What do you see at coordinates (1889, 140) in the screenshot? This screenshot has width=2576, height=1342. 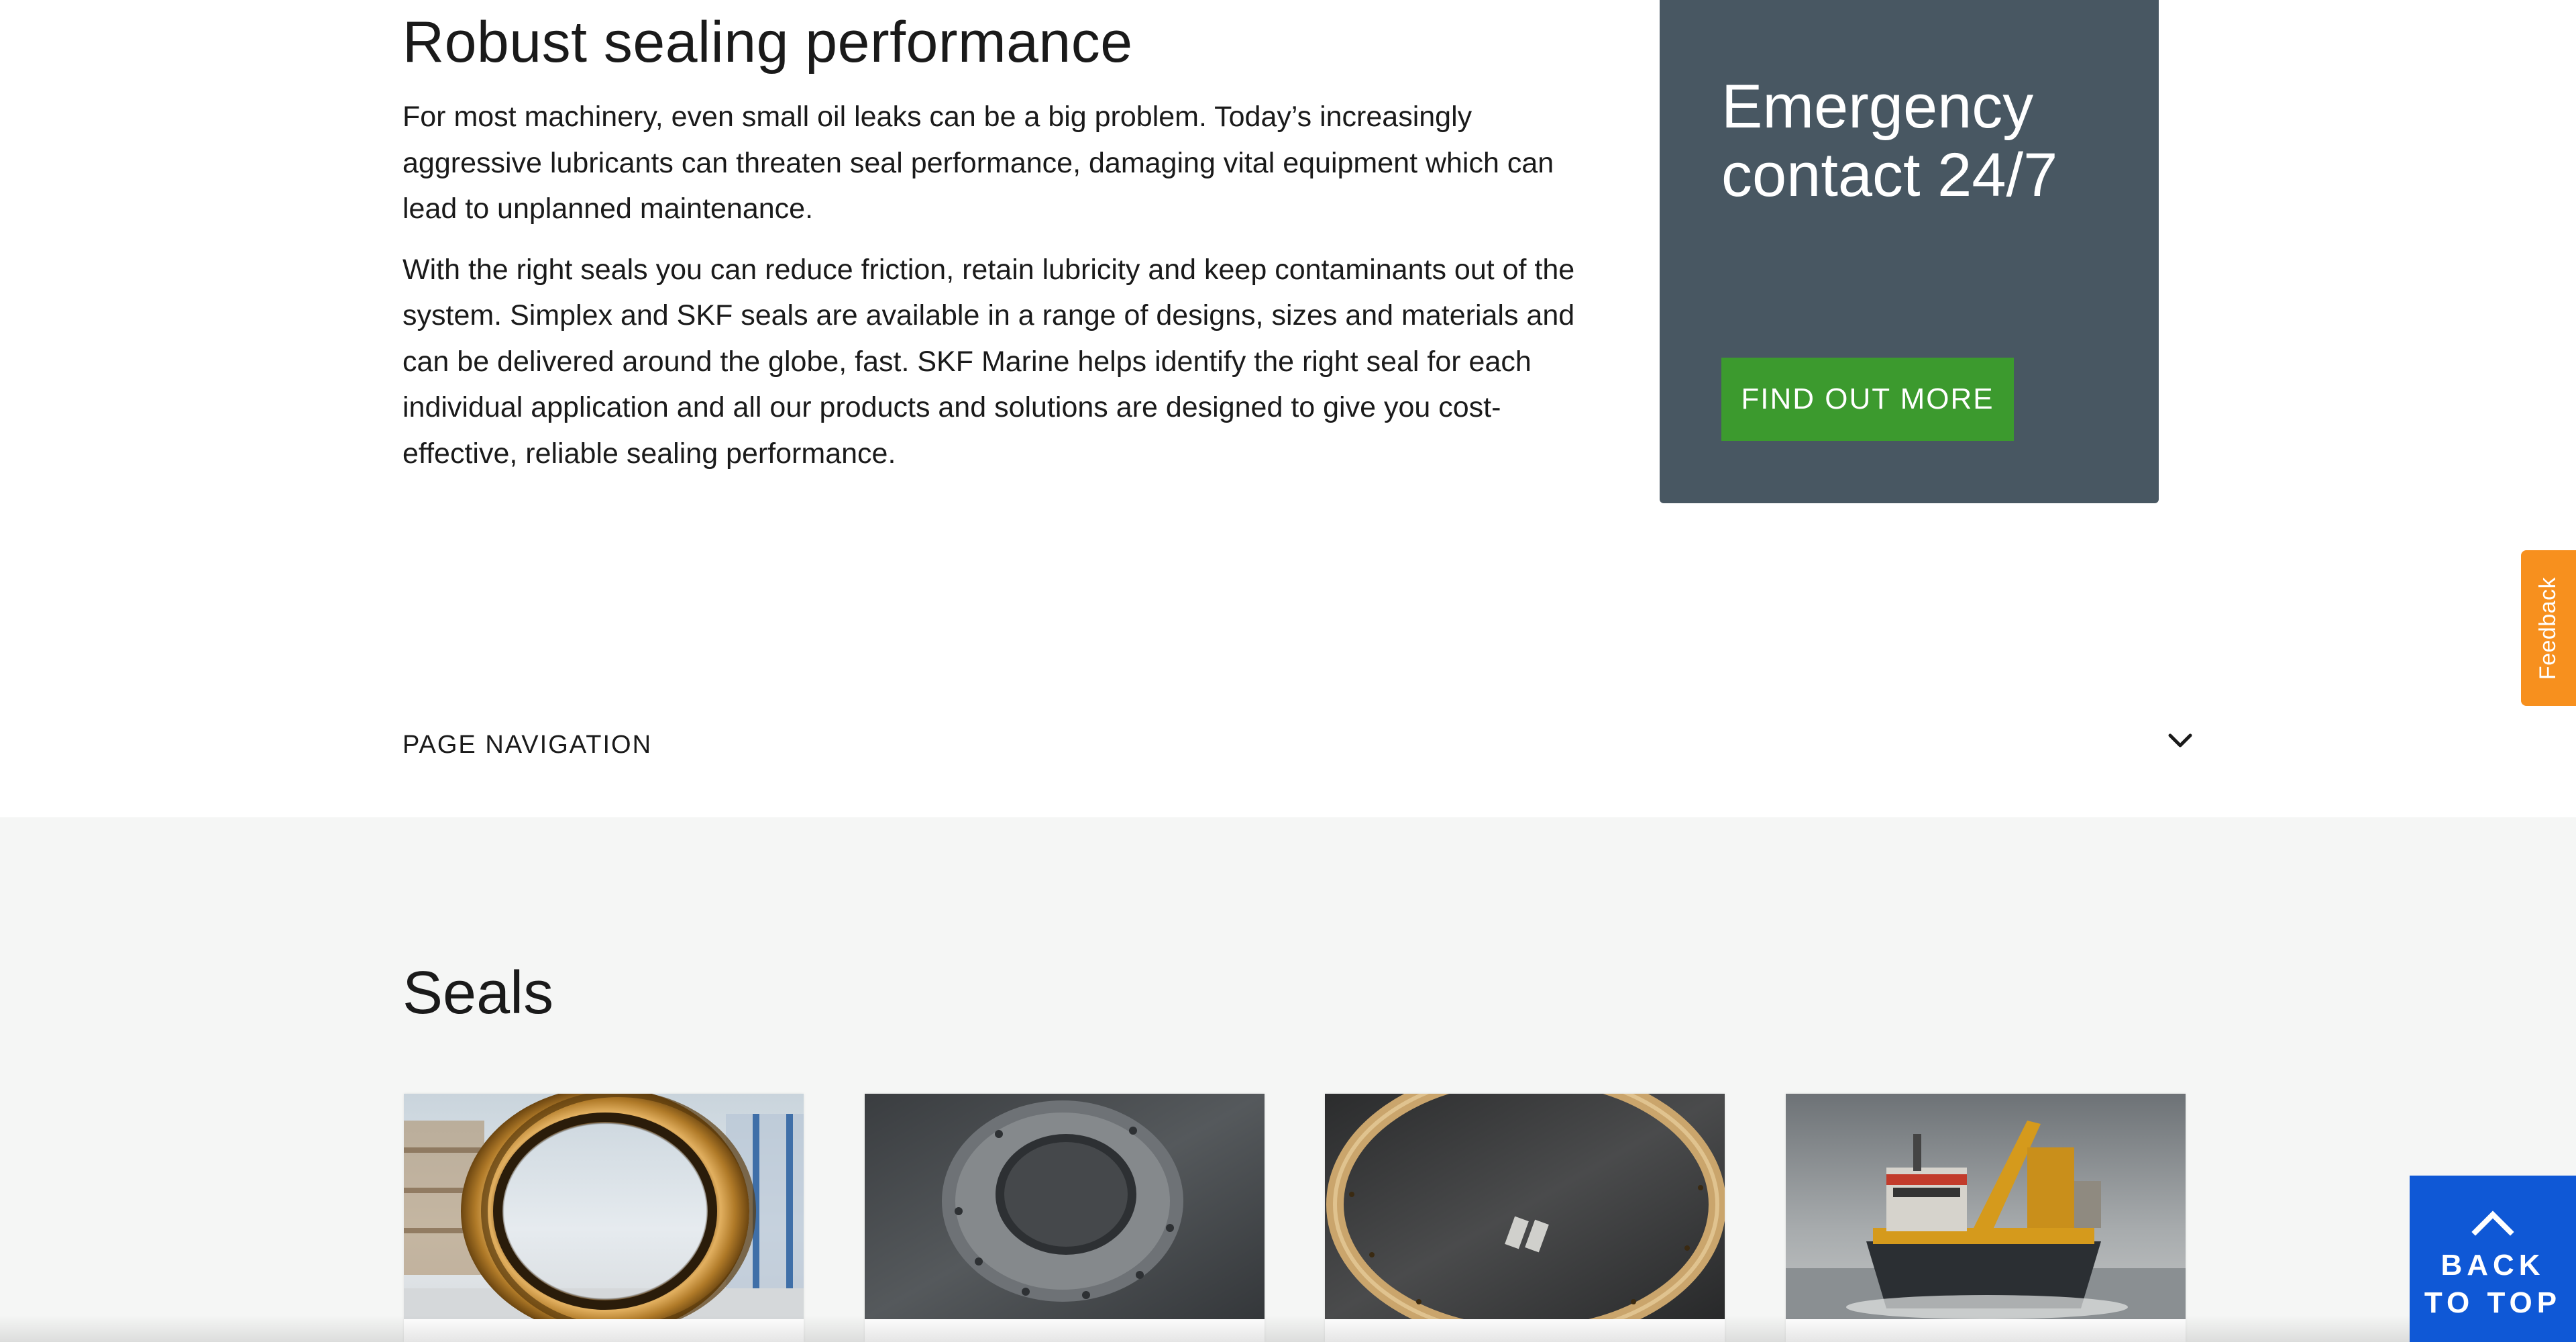 I see `emergency-card-title: Emergency contact 24/7` at bounding box center [1889, 140].